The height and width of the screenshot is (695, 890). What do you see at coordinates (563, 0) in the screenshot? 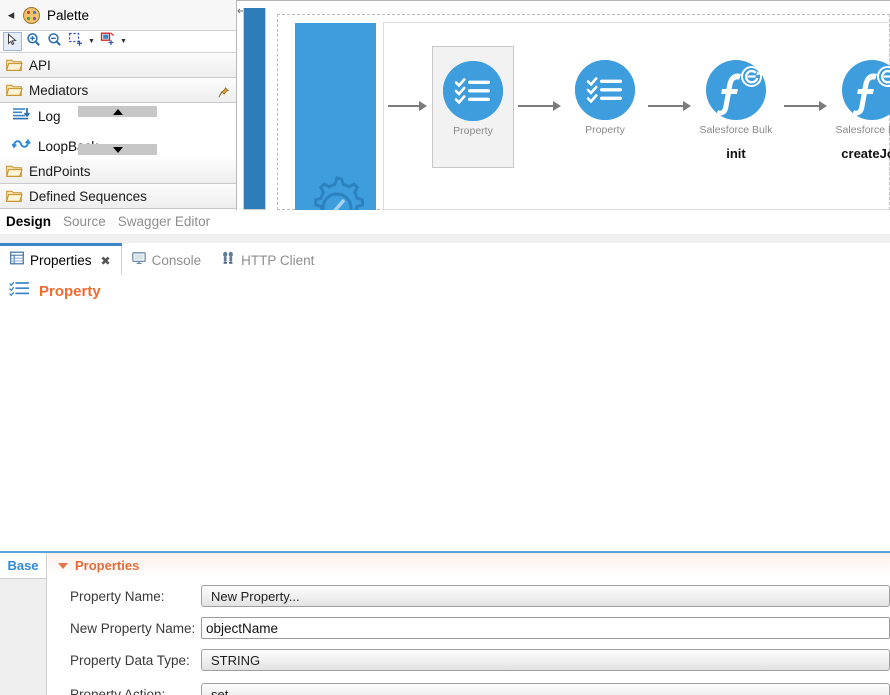
I see `canvas-top-divider` at bounding box center [563, 0].